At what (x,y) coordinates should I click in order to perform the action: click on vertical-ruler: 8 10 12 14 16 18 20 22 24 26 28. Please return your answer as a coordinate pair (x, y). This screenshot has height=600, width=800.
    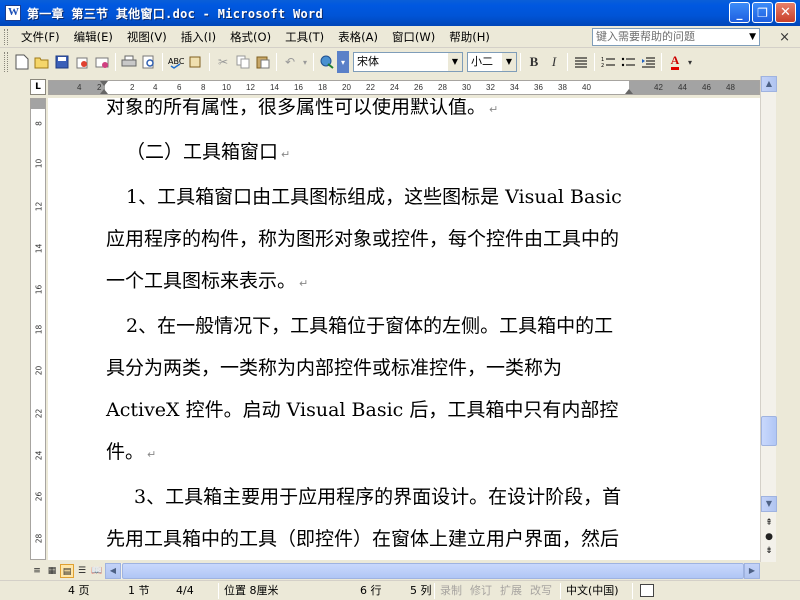
    Looking at the image, I should click on (38, 329).